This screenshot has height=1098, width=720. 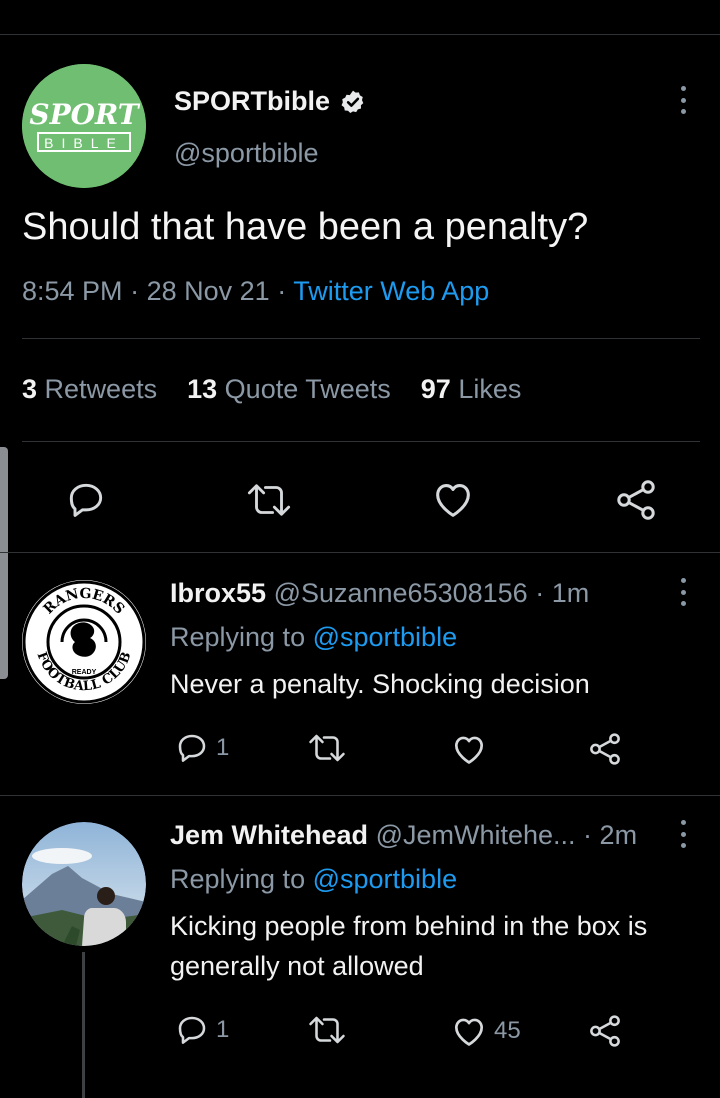 I want to click on profile-photo-image, so click(x=84, y=884).